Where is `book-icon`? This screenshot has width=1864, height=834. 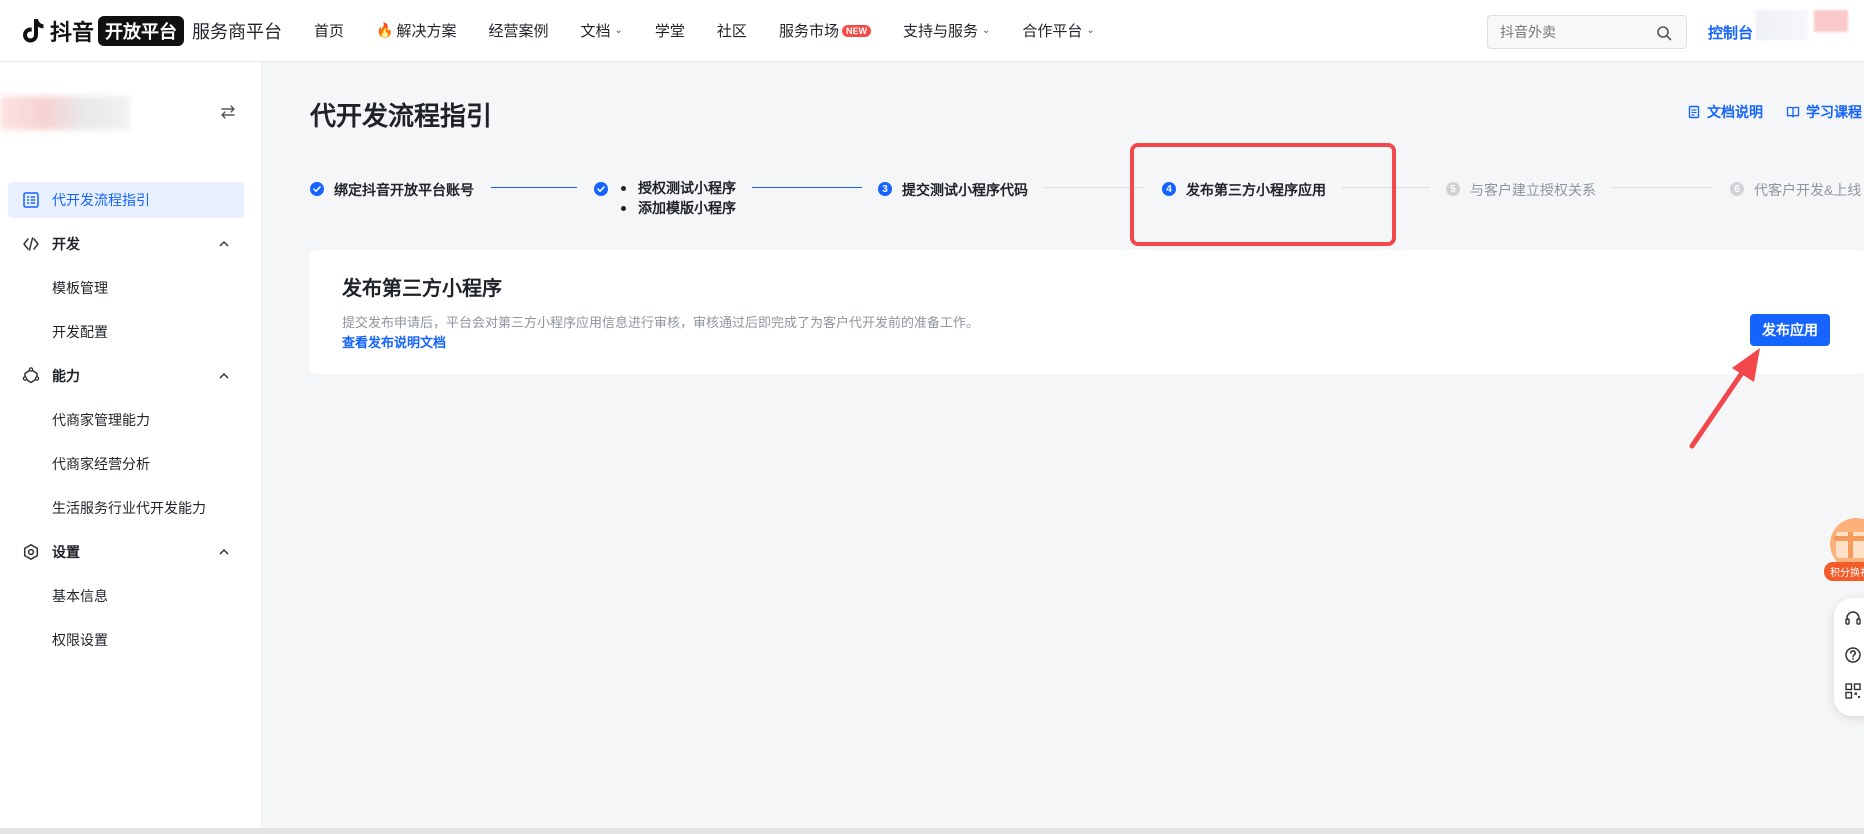 book-icon is located at coordinates (1793, 112).